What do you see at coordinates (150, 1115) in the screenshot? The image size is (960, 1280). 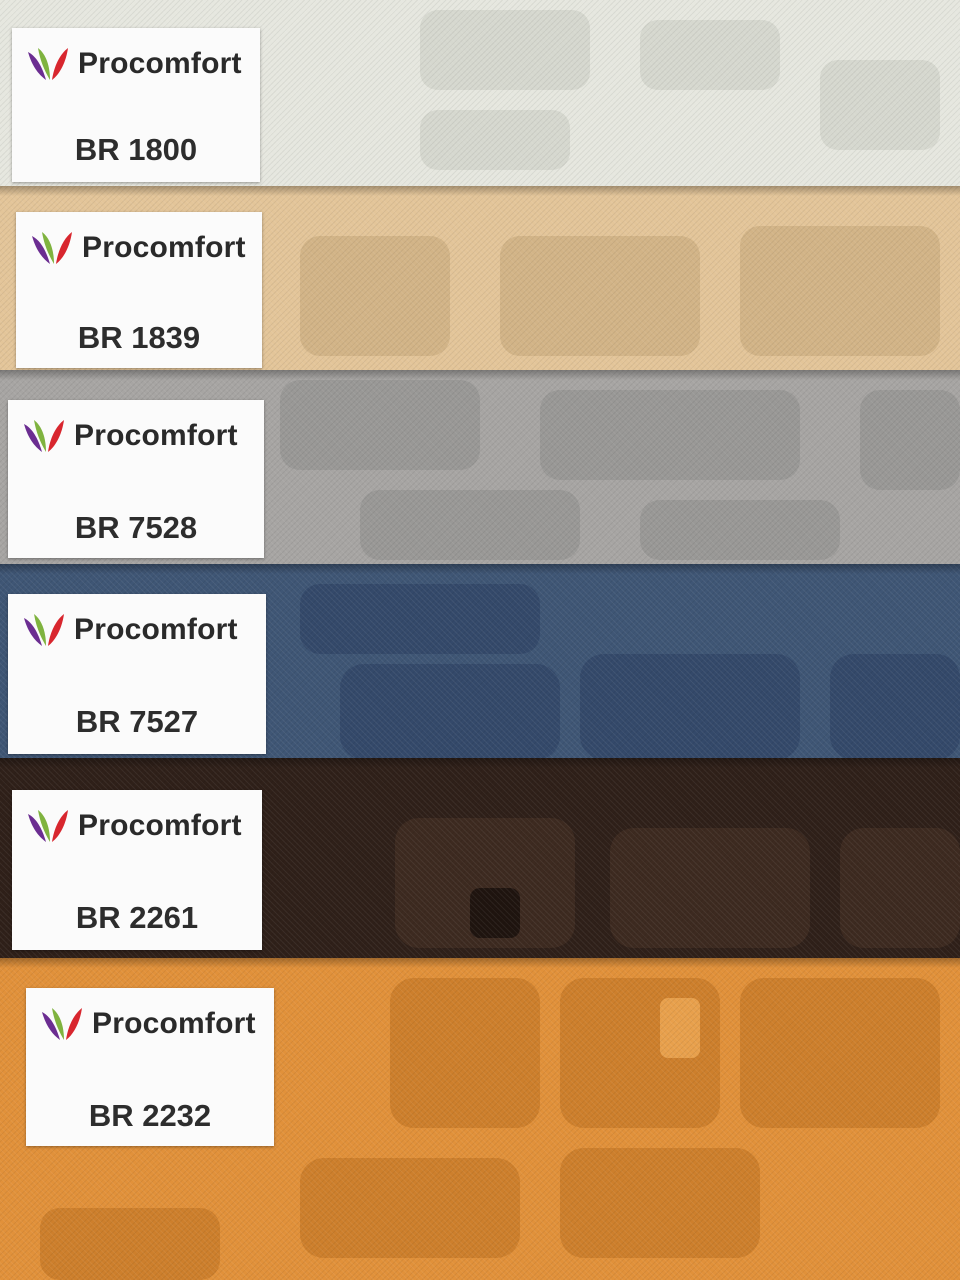 I see `fabric-code: BR 2232` at bounding box center [150, 1115].